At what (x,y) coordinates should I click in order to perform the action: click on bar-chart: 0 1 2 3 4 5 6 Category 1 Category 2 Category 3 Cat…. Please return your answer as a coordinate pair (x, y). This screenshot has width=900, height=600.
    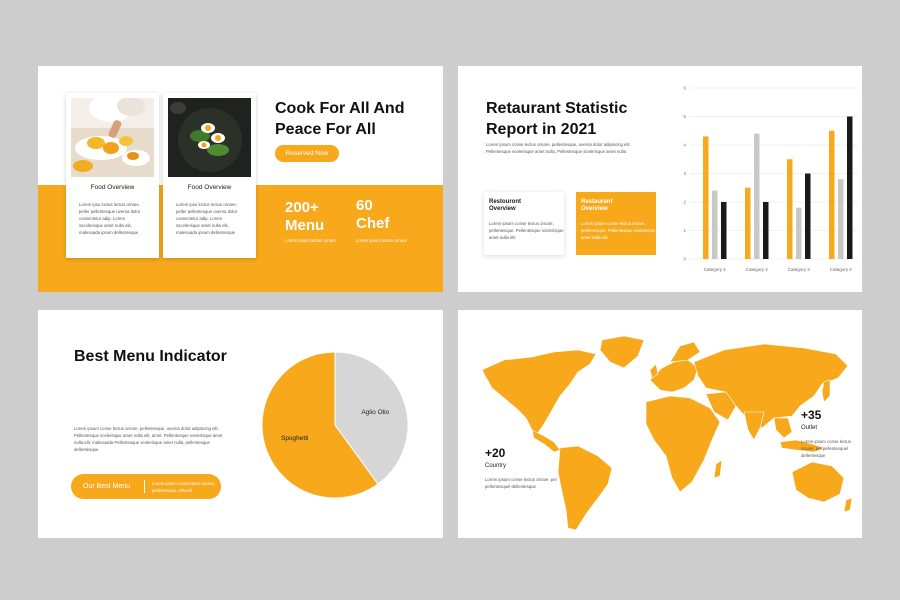
    Looking at the image, I should click on (769, 188).